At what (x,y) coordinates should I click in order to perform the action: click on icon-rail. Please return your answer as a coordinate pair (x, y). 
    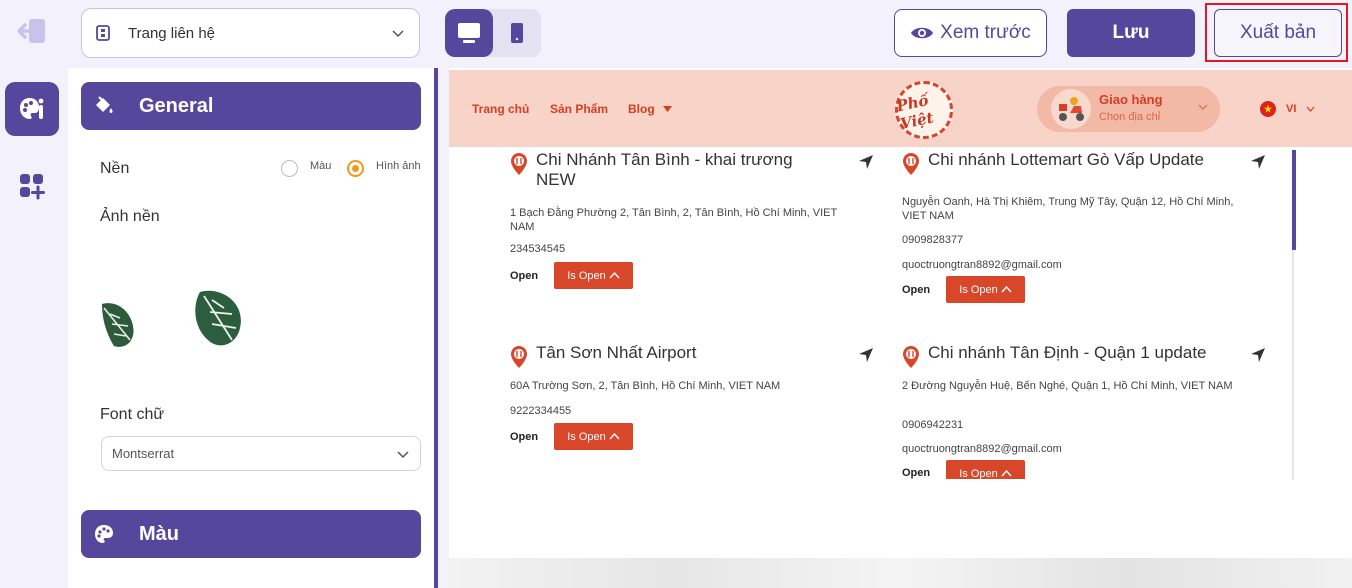
    Looking at the image, I should click on (34, 328).